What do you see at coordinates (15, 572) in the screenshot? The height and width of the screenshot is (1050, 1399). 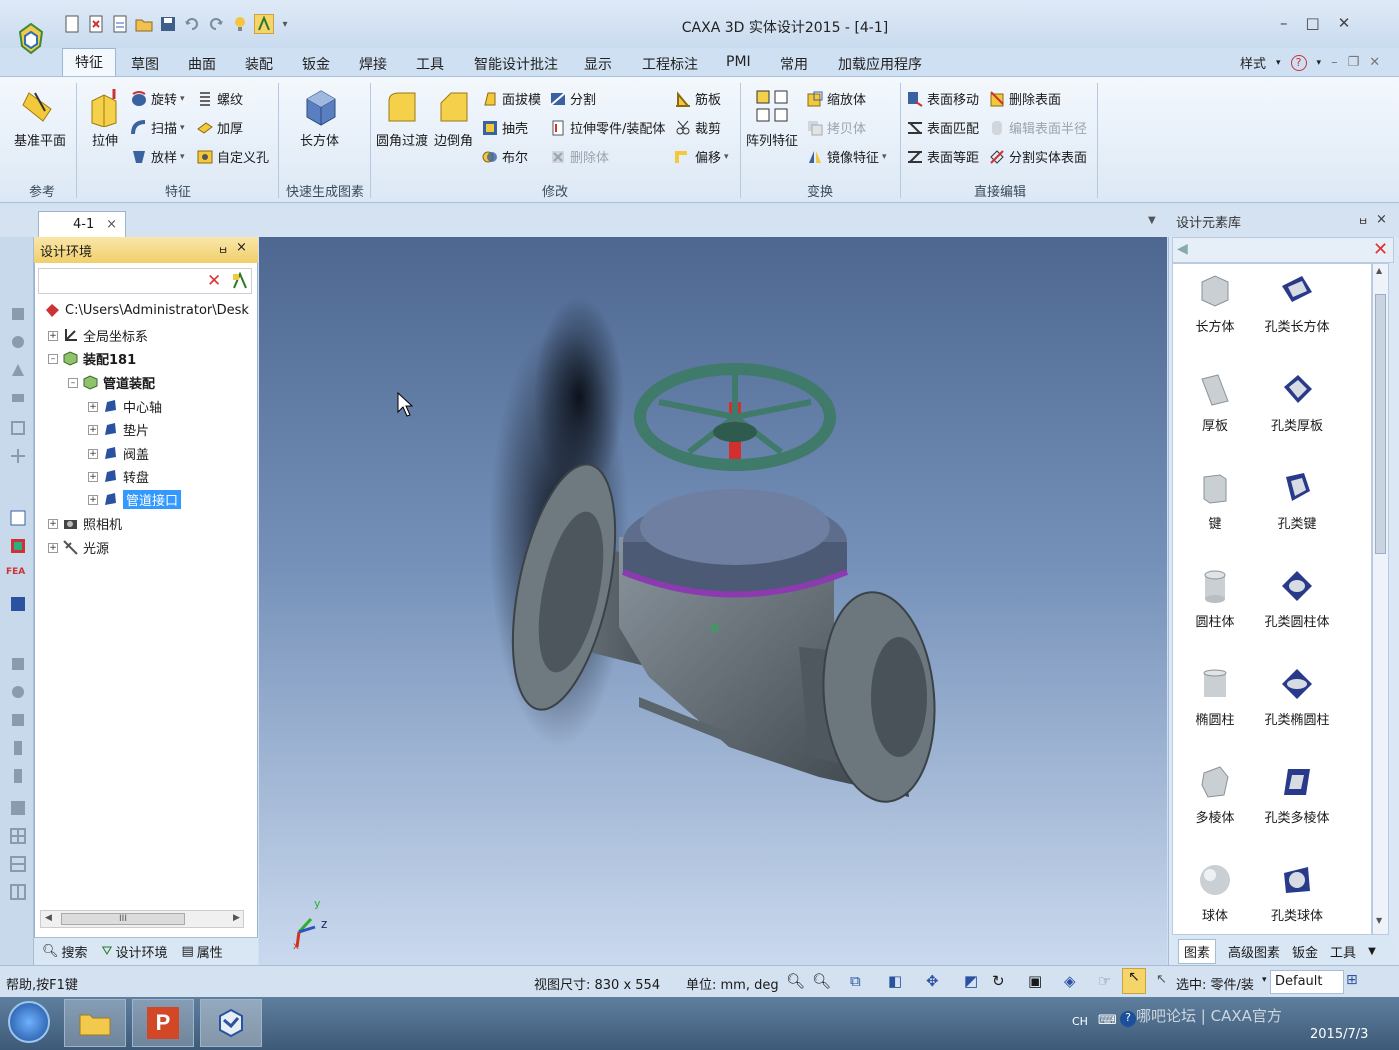 I see `fea-icon: FEA` at bounding box center [15, 572].